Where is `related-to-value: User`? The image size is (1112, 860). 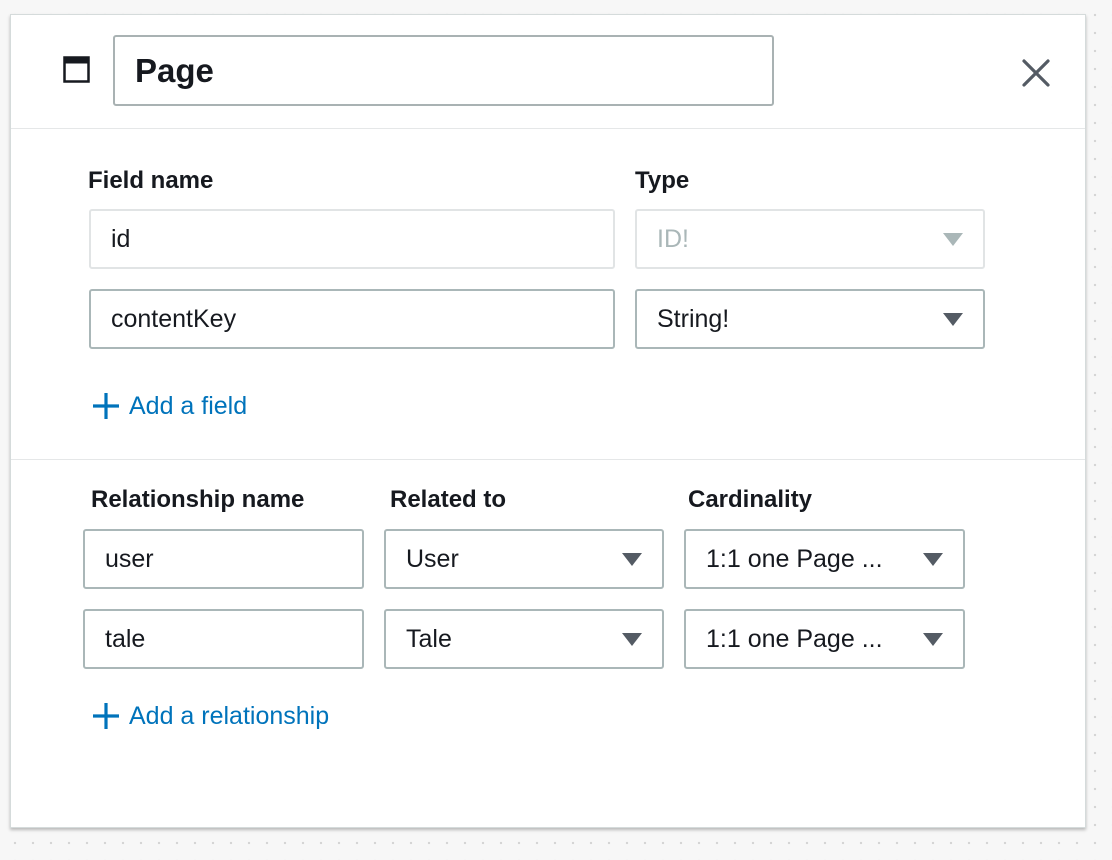 related-to-value: User is located at coordinates (432, 558).